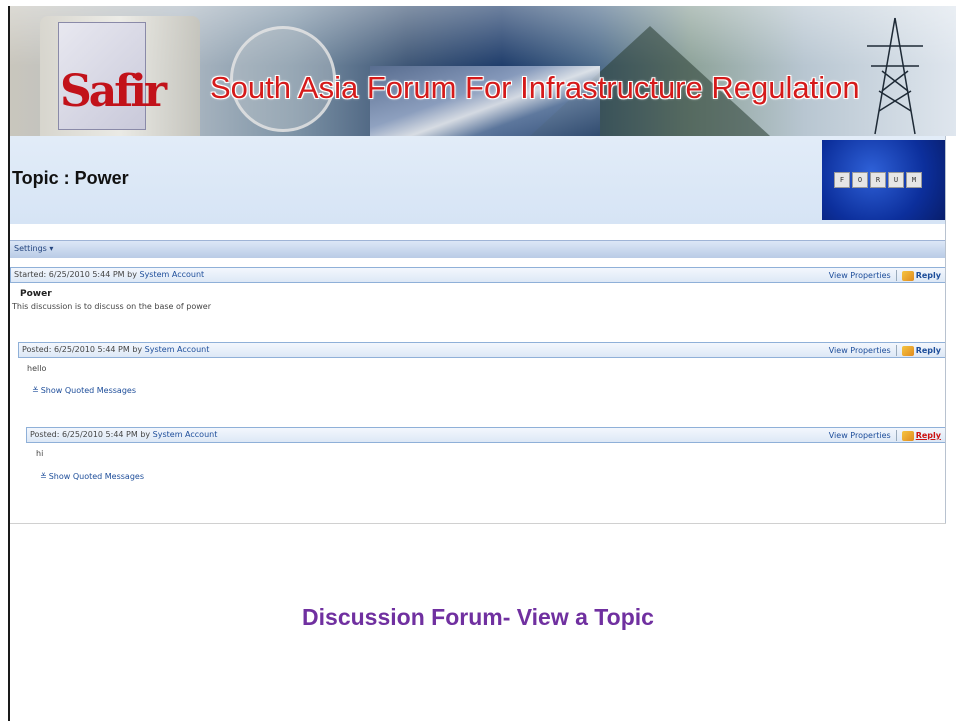  I want to click on forum-keys-image: F O R U M, so click(878, 180).